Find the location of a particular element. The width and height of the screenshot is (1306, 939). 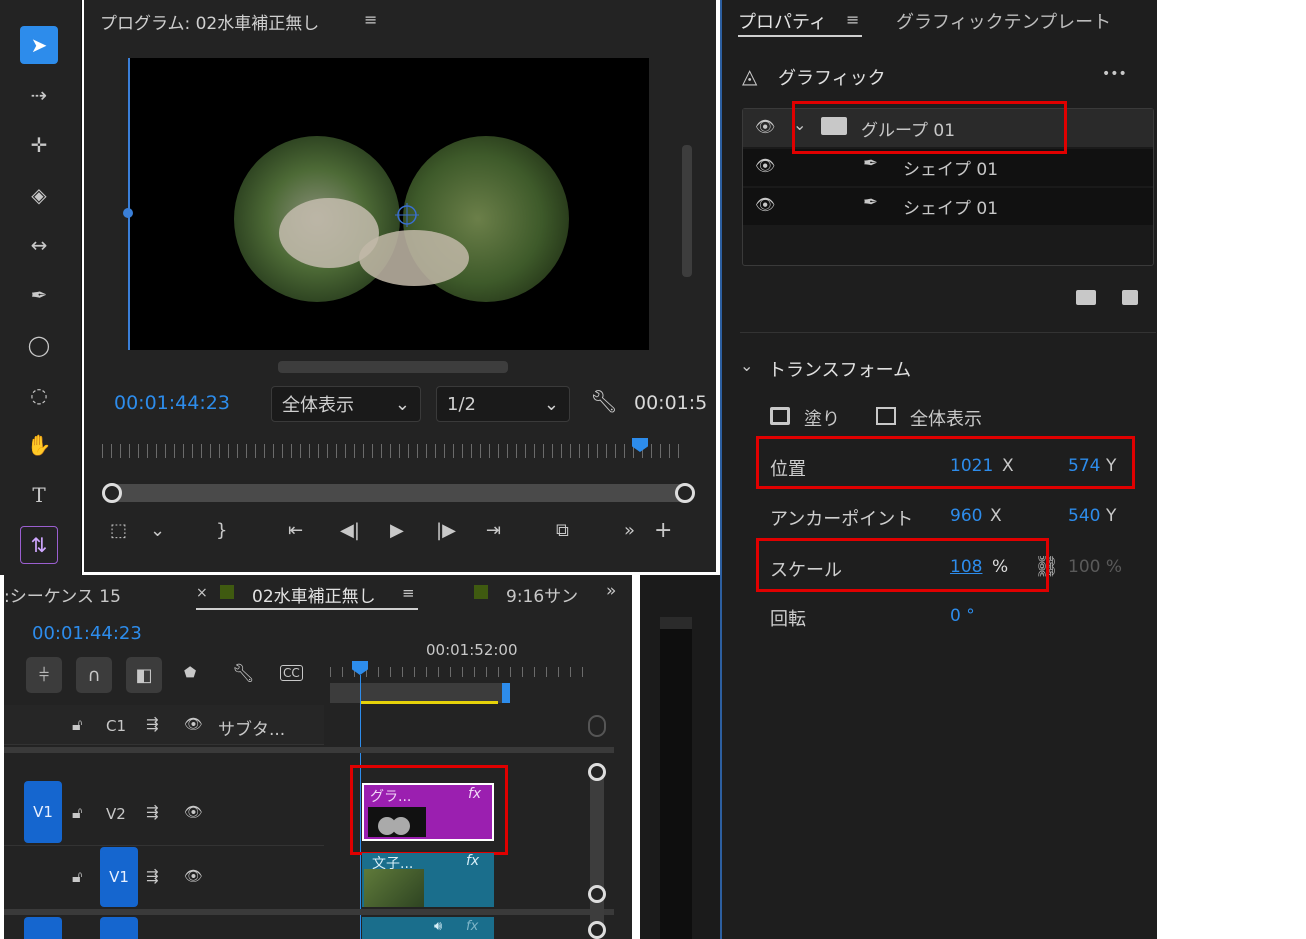

tab-graphic-templates: グラフィックテンプレート is located at coordinates (1003, 21).